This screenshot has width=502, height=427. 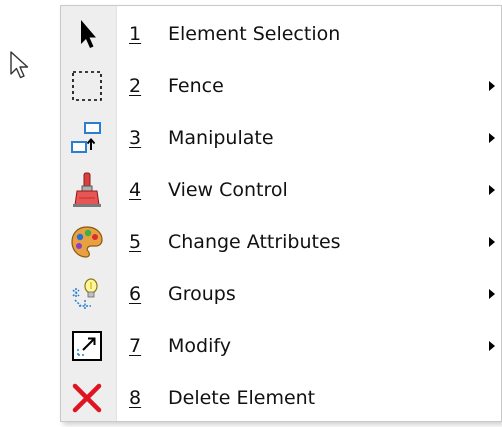 I want to click on fence-dashed-rectangle-icon, so click(x=87, y=86).